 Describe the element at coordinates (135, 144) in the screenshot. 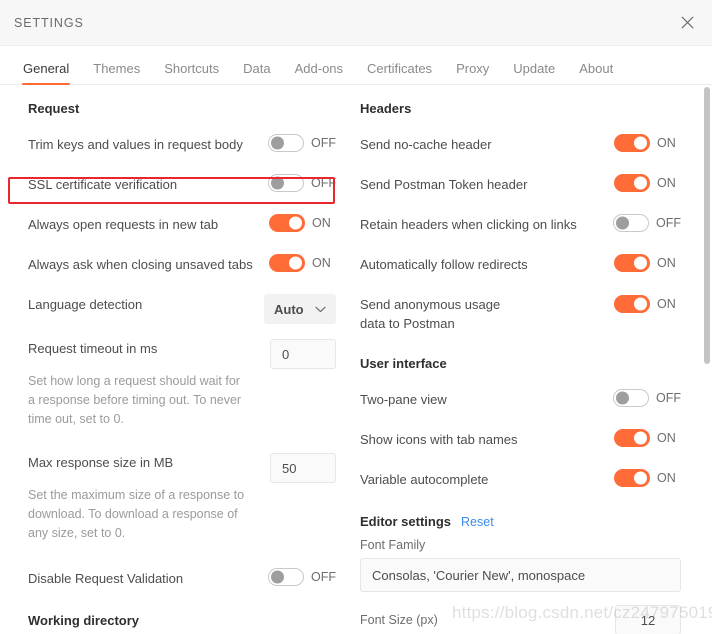

I see `setting-label: Trim keys and values in request body` at that location.